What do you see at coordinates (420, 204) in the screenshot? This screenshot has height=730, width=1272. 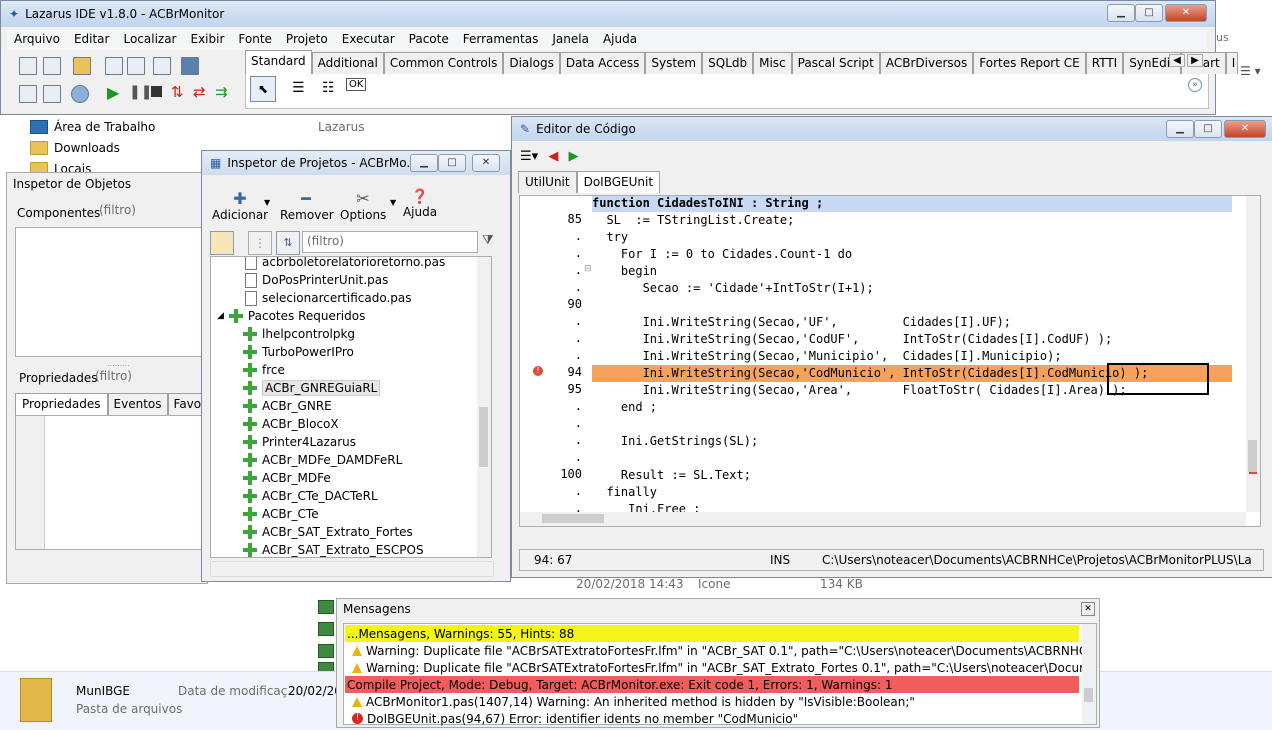 I see `help-button: ❓ Ajuda` at bounding box center [420, 204].